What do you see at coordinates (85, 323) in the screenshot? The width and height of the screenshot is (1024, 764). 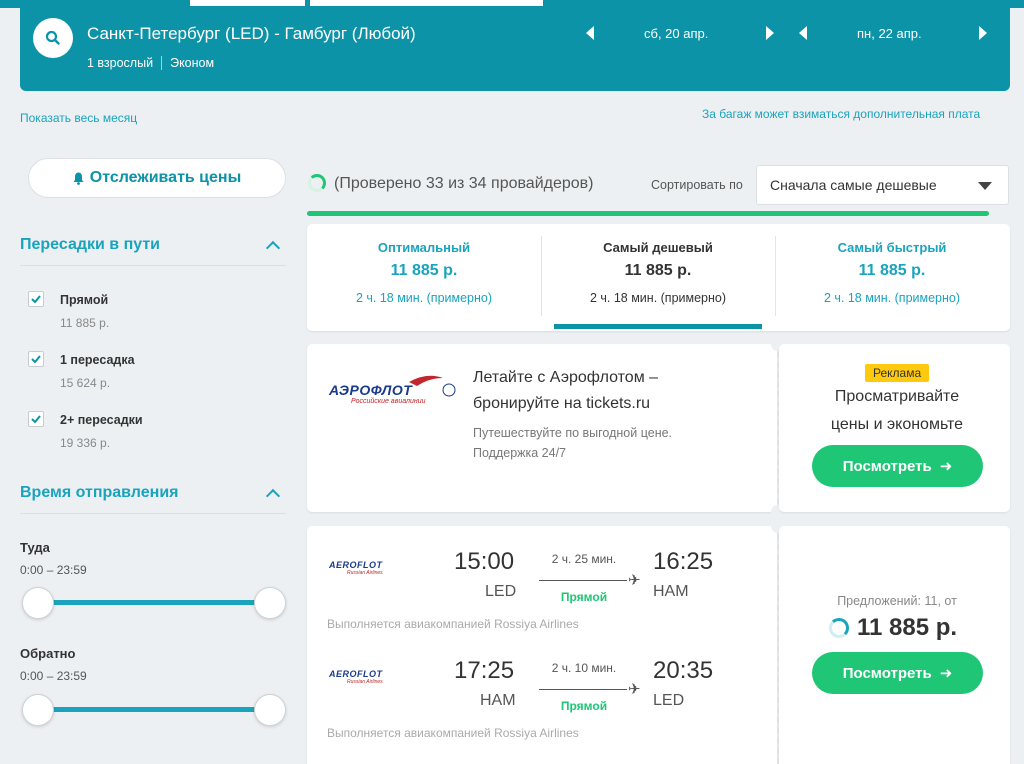 I see `stop-option-price: 11 885 р.` at bounding box center [85, 323].